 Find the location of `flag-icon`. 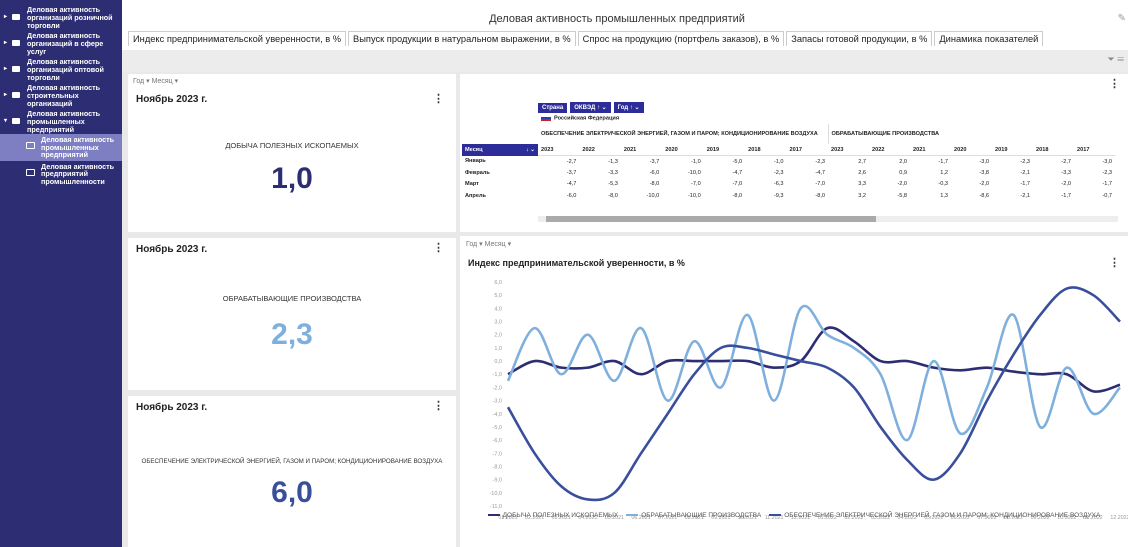

flag-icon is located at coordinates (546, 117).